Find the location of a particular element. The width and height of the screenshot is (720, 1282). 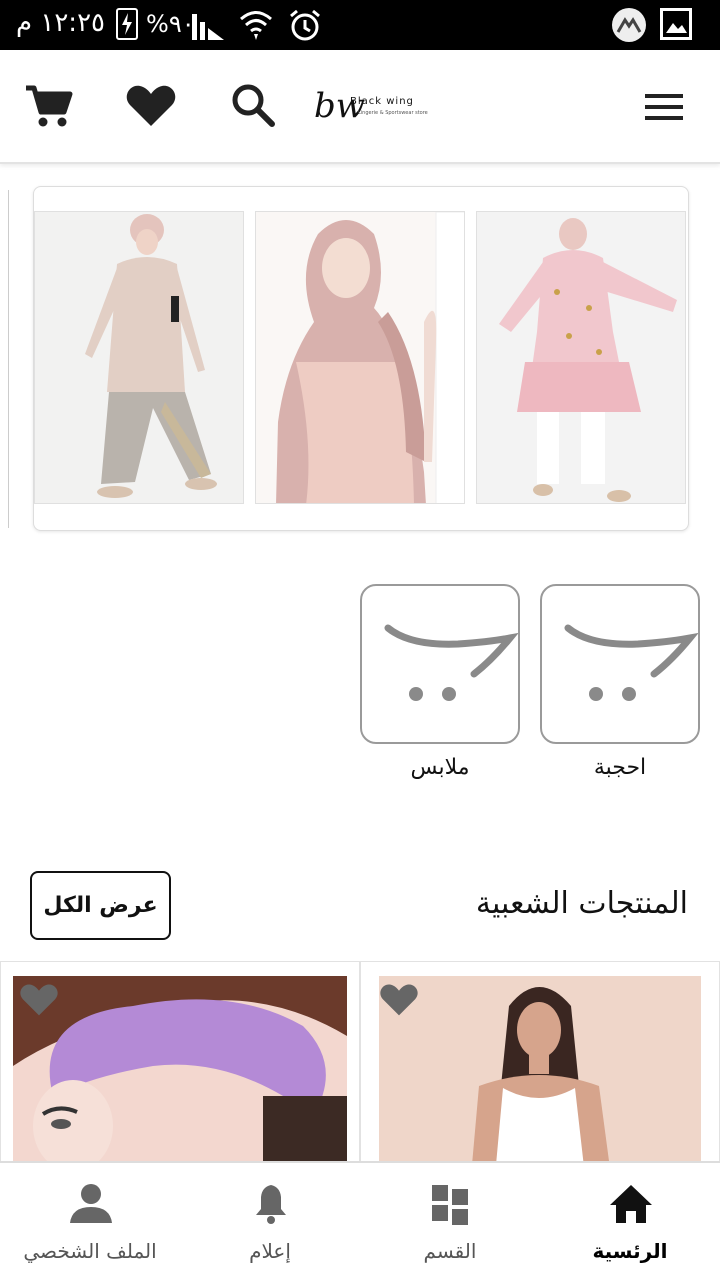

person-icon is located at coordinates (91, 1203).